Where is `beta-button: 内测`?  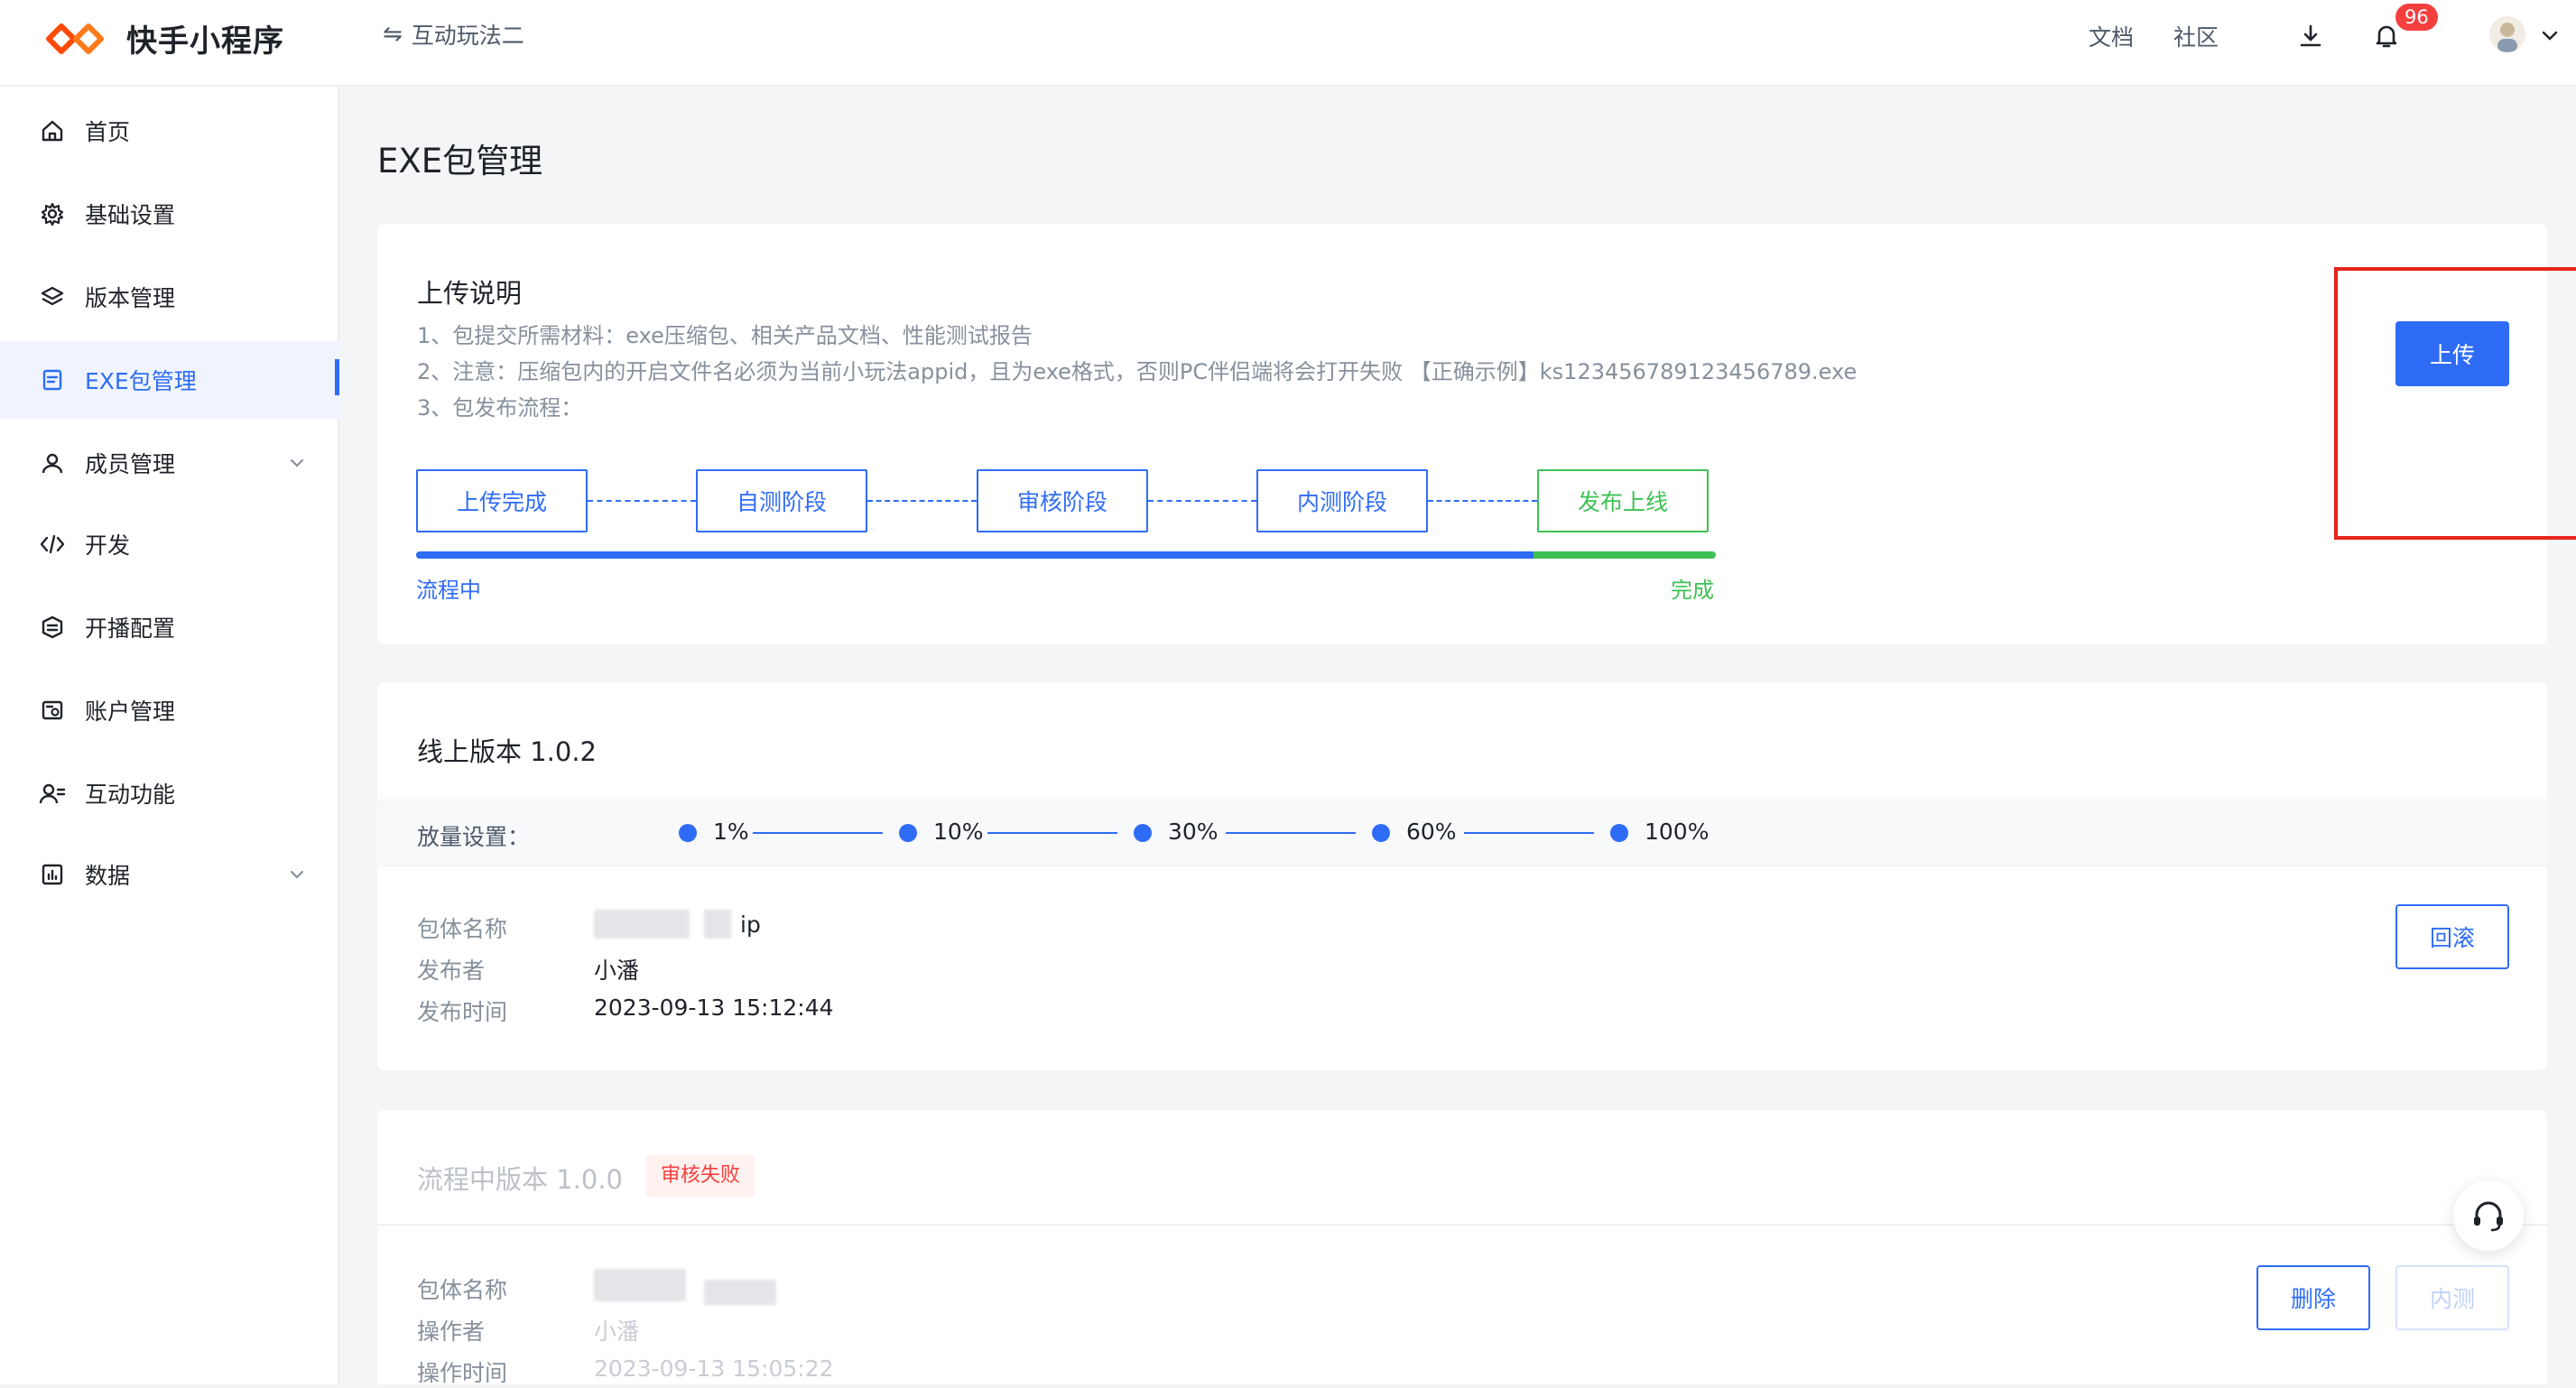
beta-button: 内测 is located at coordinates (2452, 1297).